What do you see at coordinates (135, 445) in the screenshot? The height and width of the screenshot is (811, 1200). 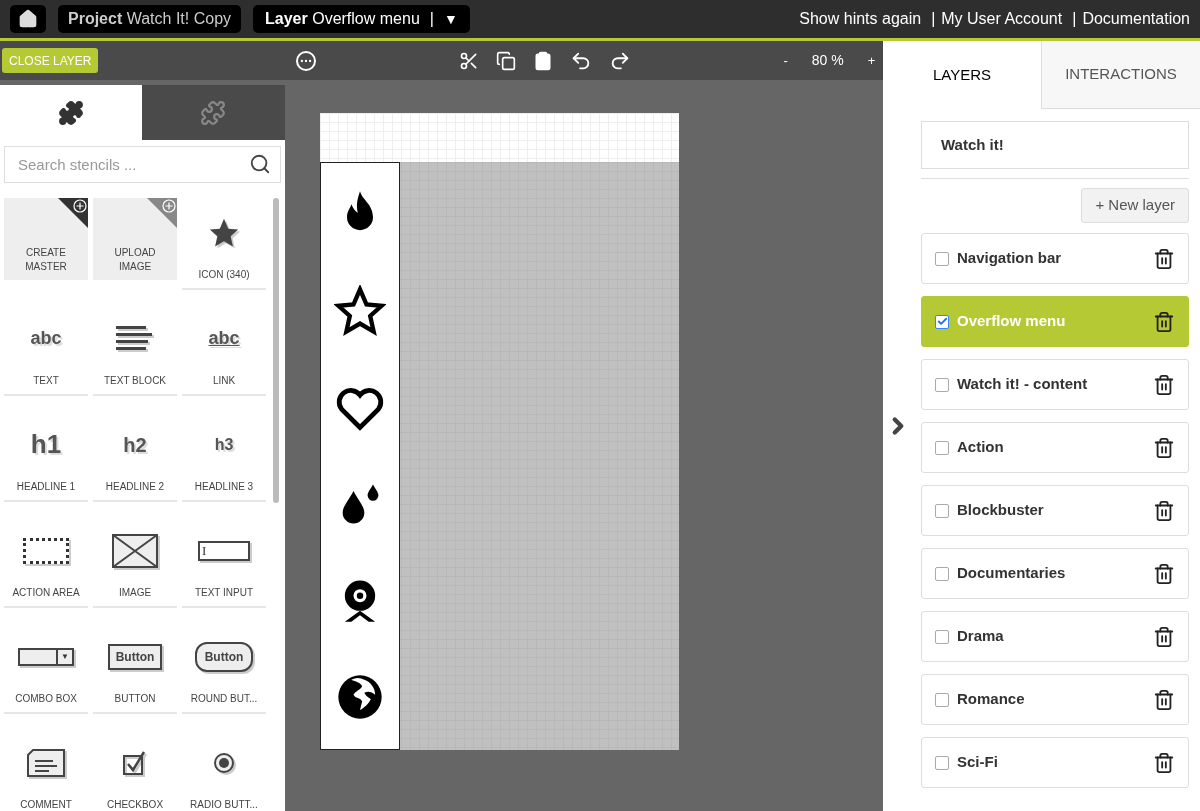 I see `sample-text: h2` at bounding box center [135, 445].